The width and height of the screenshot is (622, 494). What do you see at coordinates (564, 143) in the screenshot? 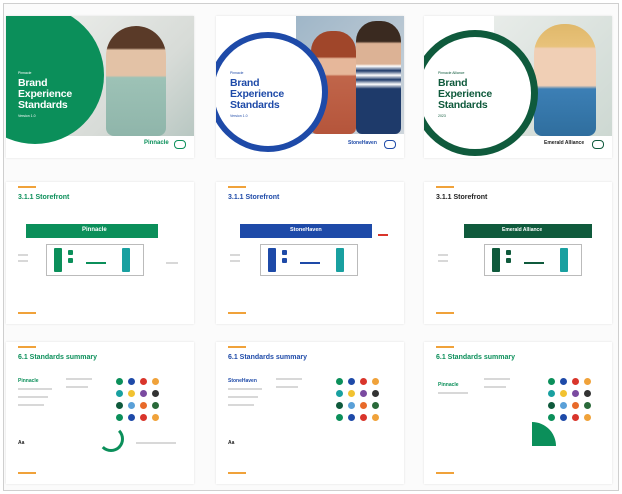
I see `cover-logo: Emerald Alliance` at bounding box center [564, 143].